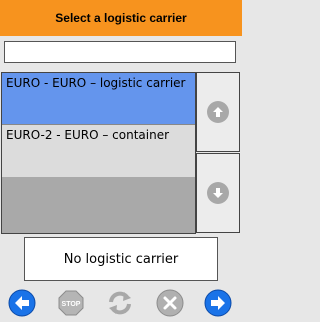 Image resolution: width=320 pixels, height=322 pixels. Describe the element at coordinates (120, 52) in the screenshot. I see `search-input` at that location.